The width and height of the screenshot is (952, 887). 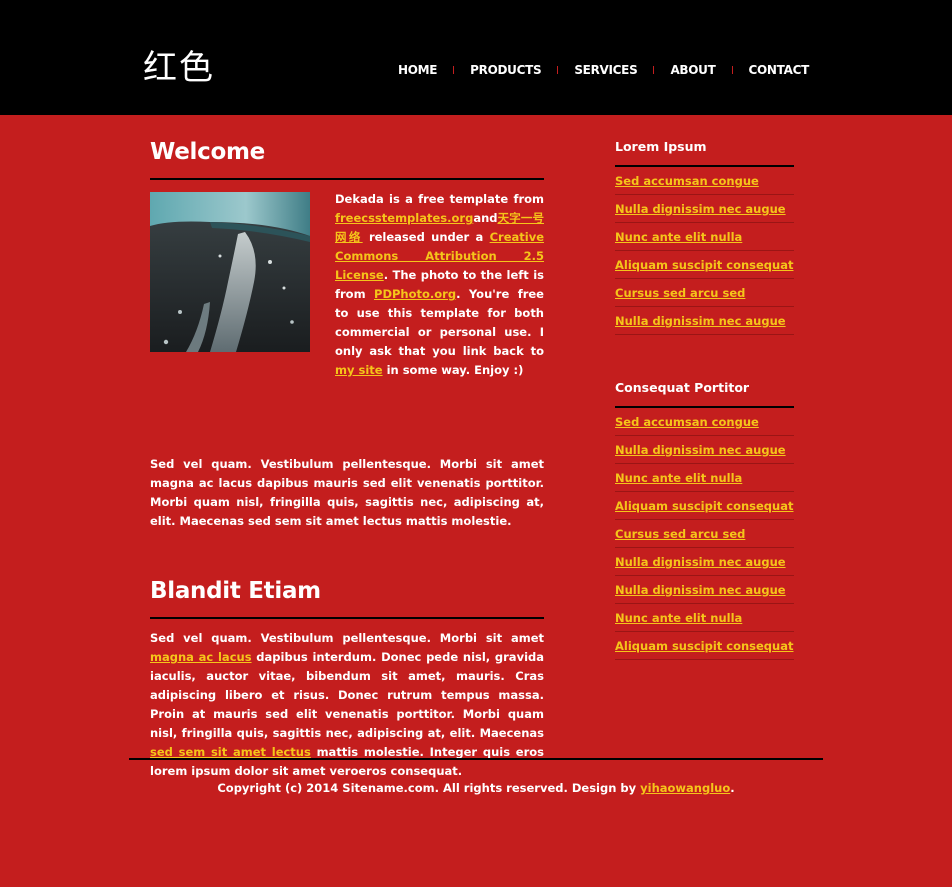 I want to click on link-pdphoto: PDPhoto.org, so click(x=415, y=294).